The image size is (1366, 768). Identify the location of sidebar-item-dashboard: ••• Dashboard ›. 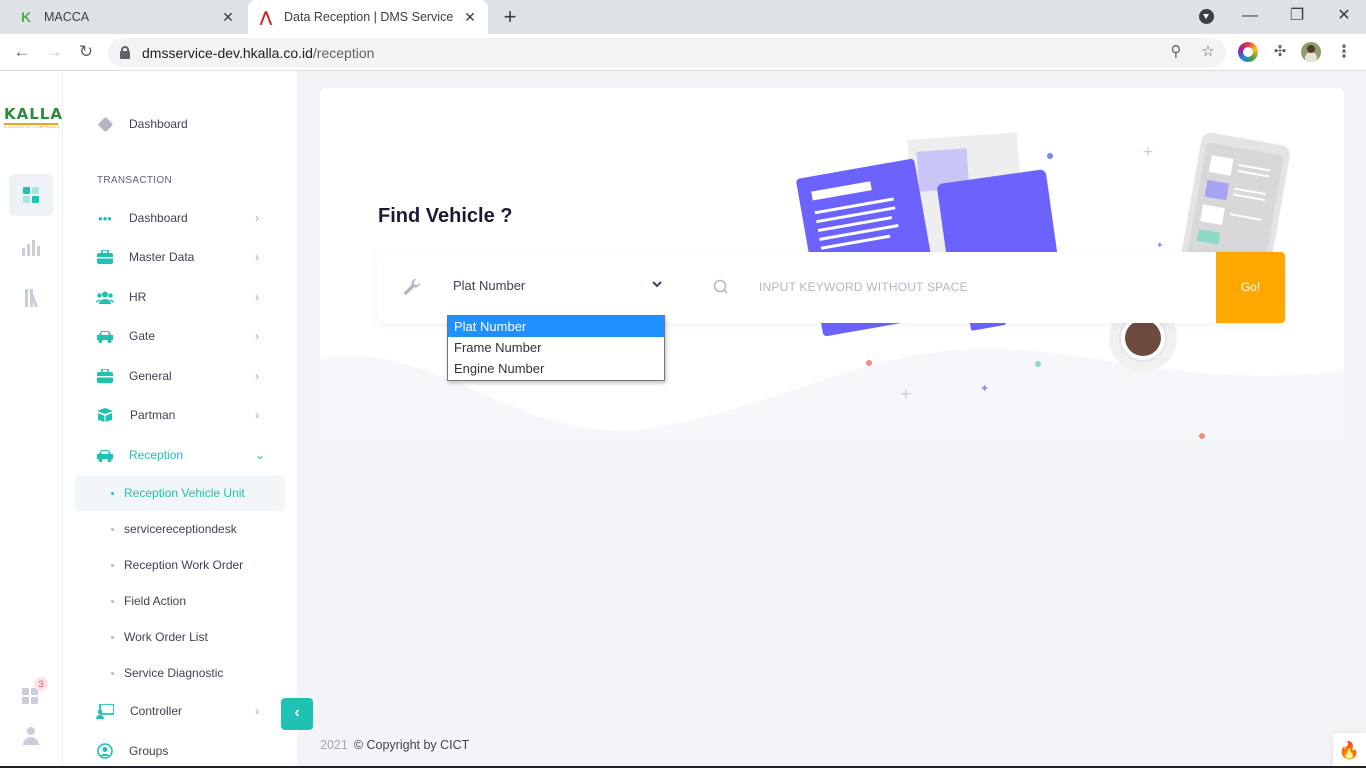
(180, 218).